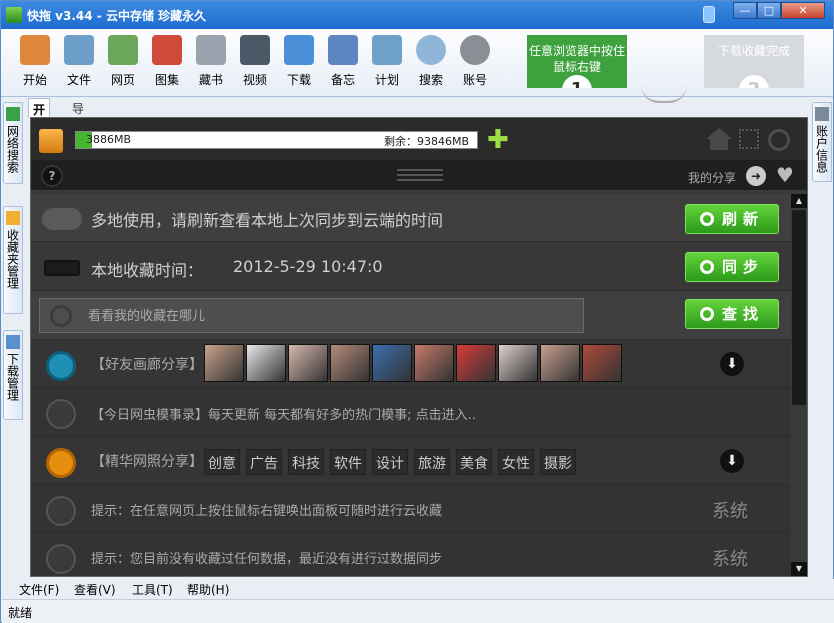  What do you see at coordinates (732, 219) in the screenshot?
I see `refresh-button: 刷新` at bounding box center [732, 219].